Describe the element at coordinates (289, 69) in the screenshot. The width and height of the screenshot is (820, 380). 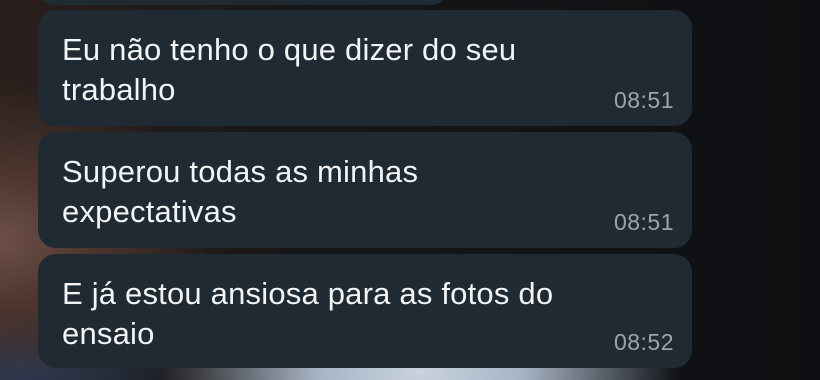
I see `message-text: Eu não tenho o que dizer do seu trabalho` at that location.